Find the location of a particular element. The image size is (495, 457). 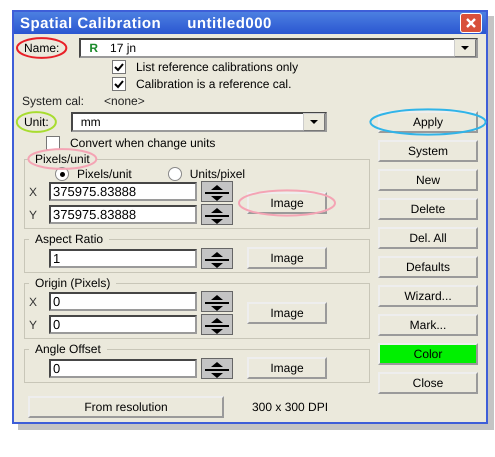

unit-dropdown: mm is located at coordinates (198, 122).